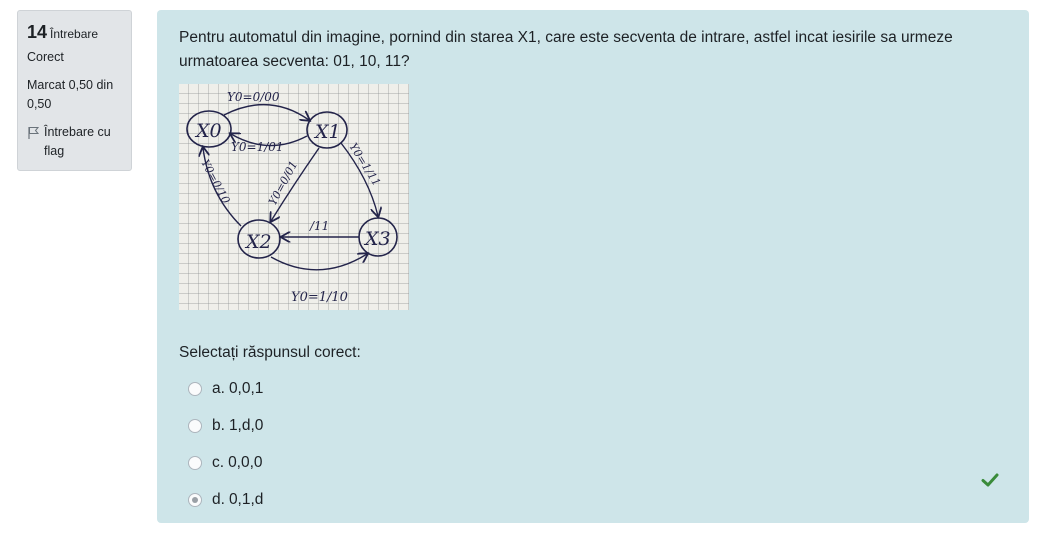  What do you see at coordinates (218, 388) in the screenshot?
I see `answer-a-letter: a.` at bounding box center [218, 388].